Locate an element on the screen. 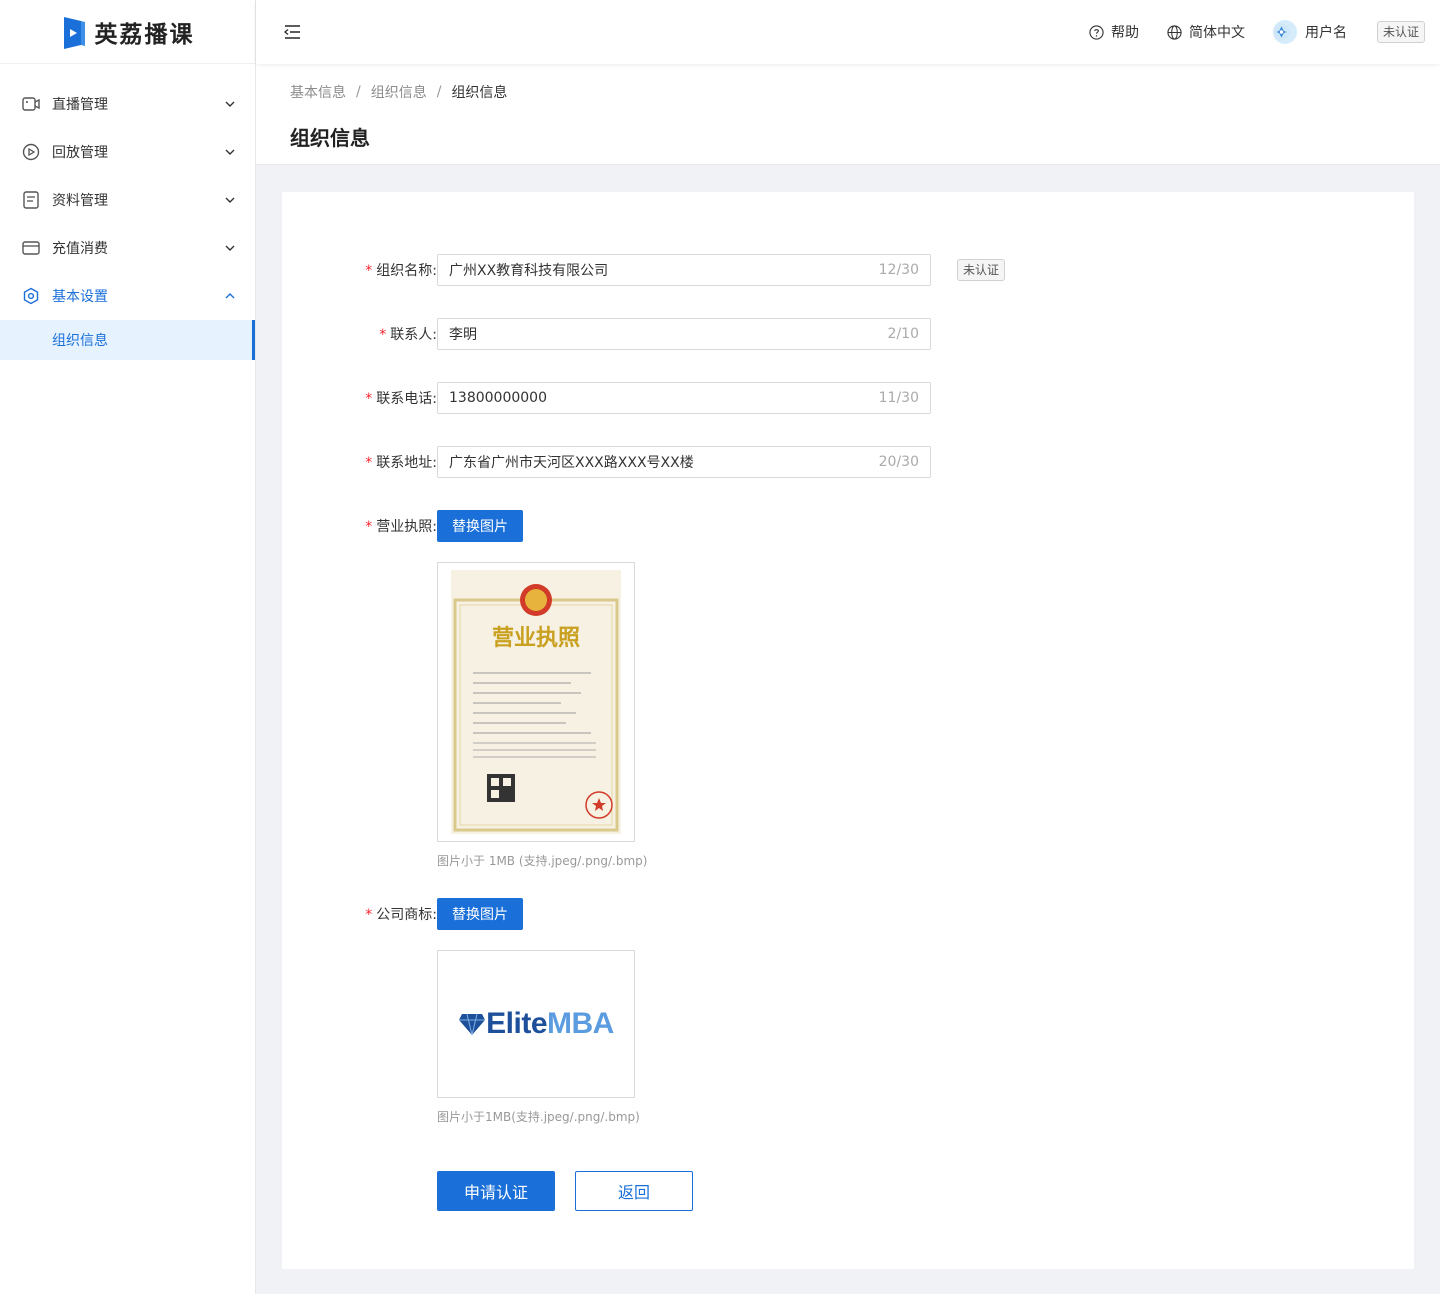 This screenshot has width=1440, height=1294. org-name-label: * 组织名称: is located at coordinates (401, 271).